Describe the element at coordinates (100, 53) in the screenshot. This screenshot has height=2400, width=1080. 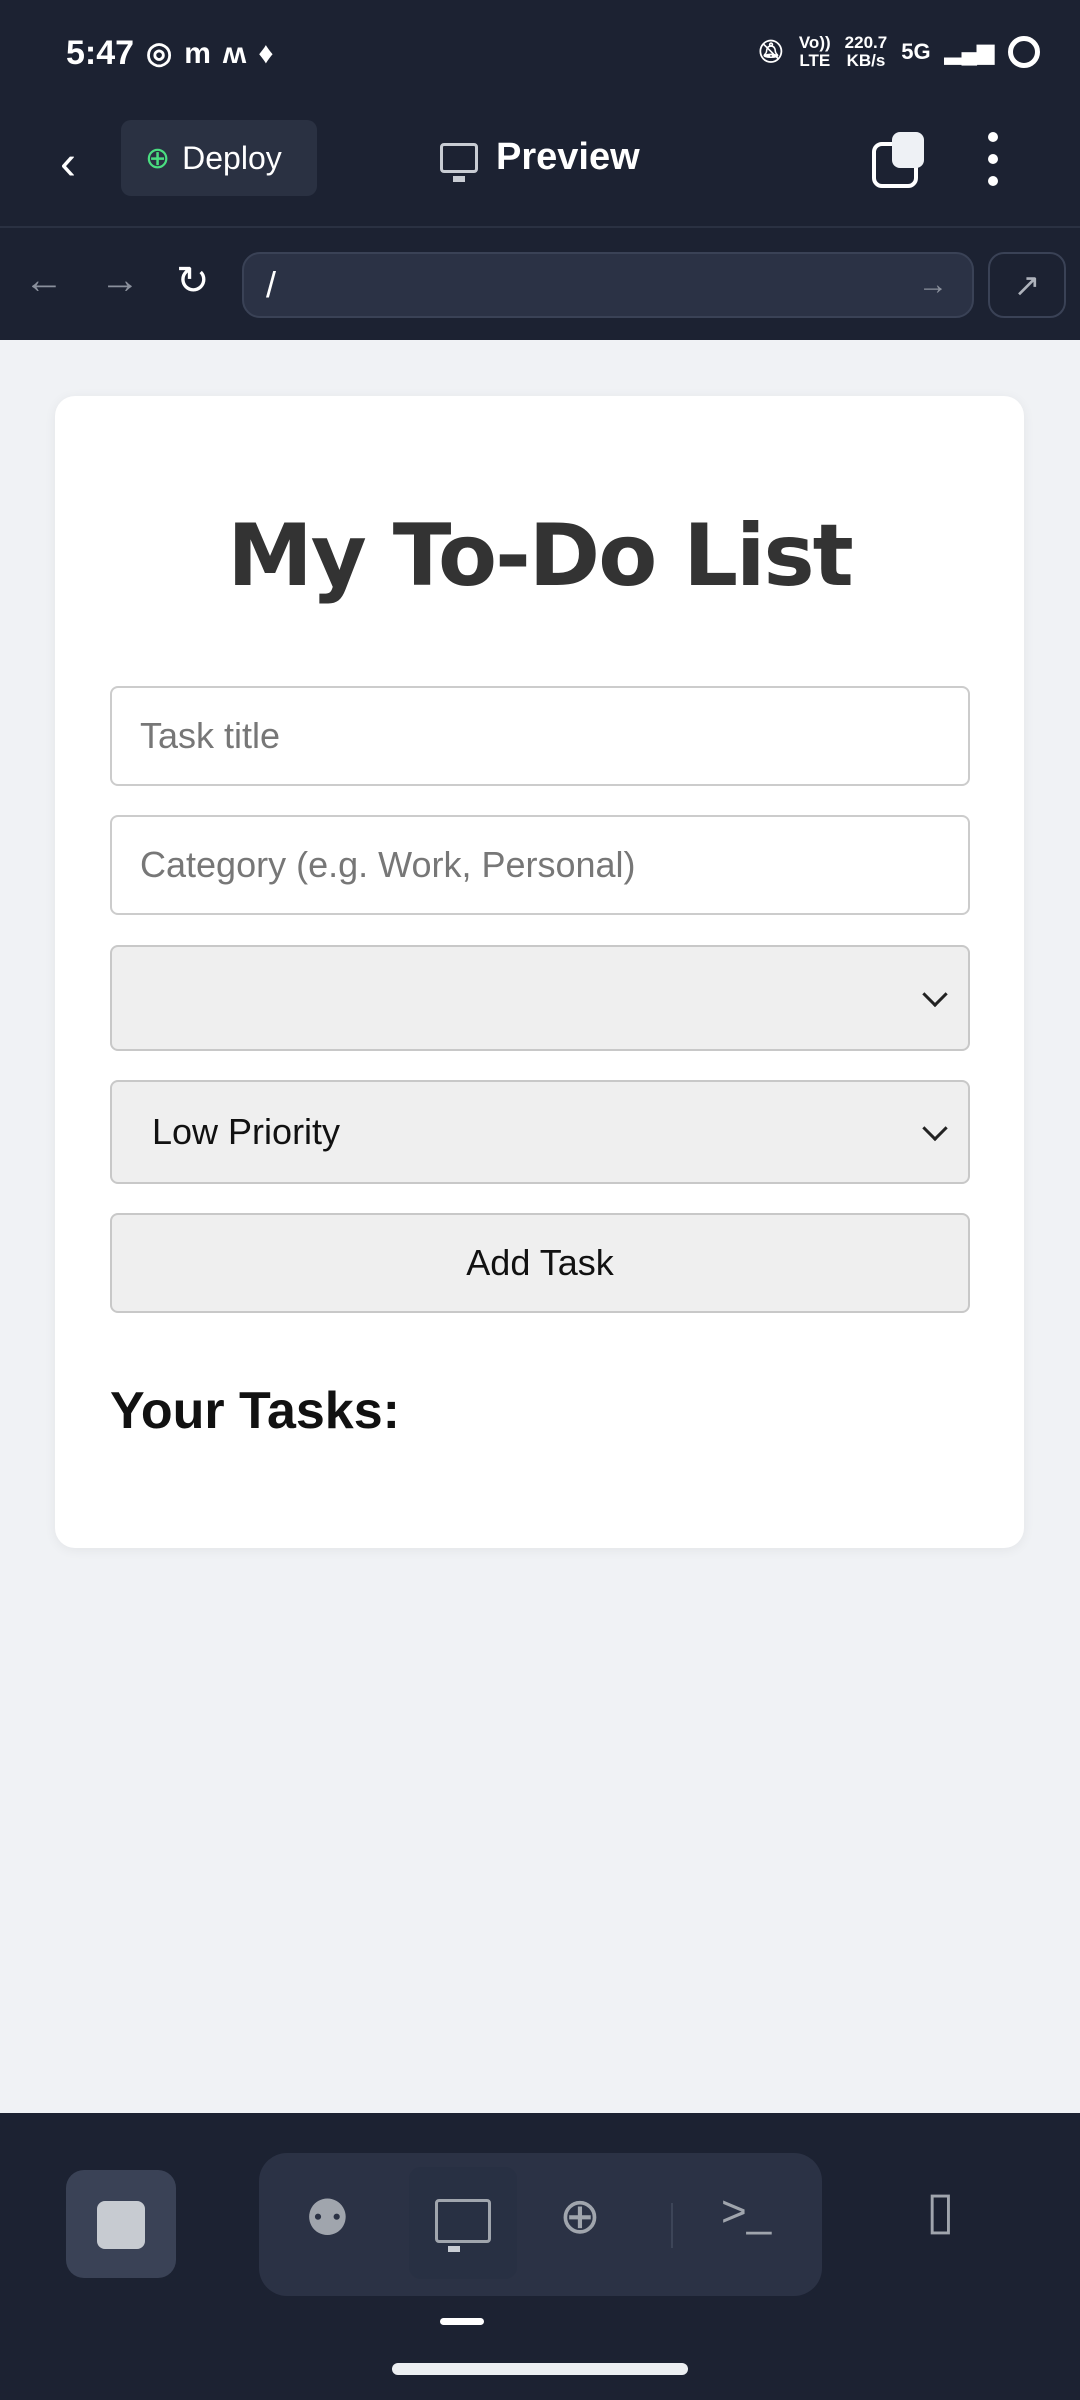
I see `clock: 5:47` at that location.